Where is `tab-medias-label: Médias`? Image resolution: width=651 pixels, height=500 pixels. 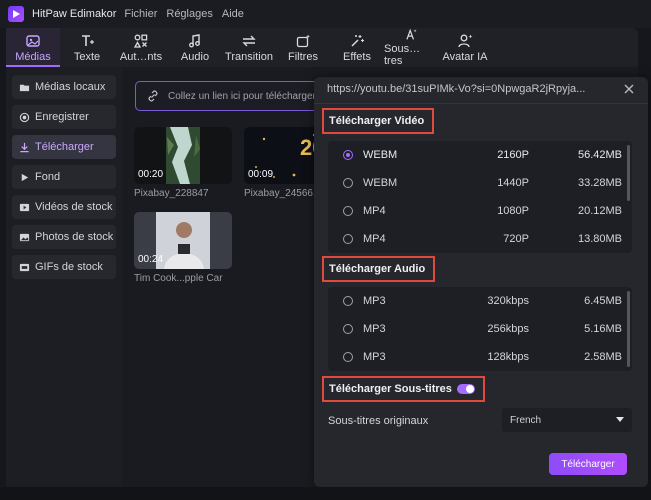 tab-medias-label: Médias is located at coordinates (33, 56).